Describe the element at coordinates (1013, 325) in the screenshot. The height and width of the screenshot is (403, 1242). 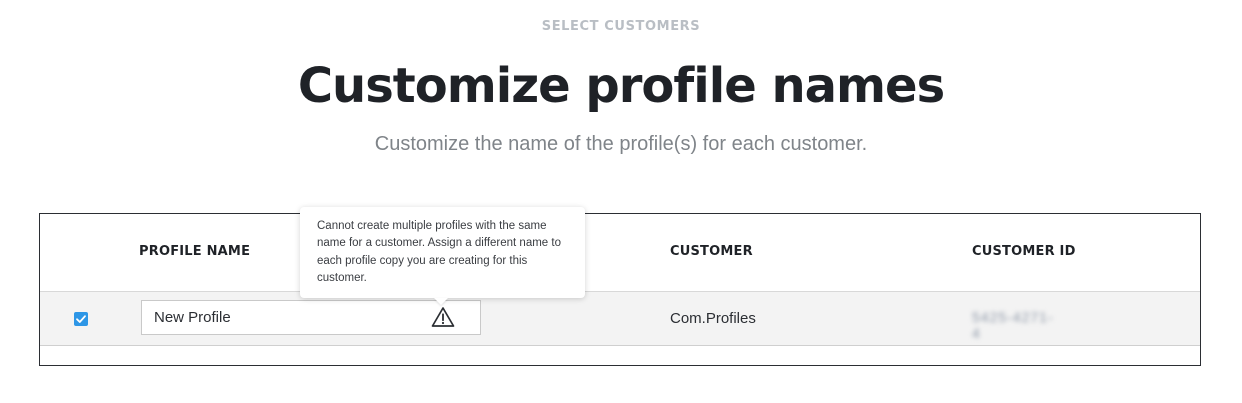
I see `customer-id-cell: 5425-4271-4` at that location.